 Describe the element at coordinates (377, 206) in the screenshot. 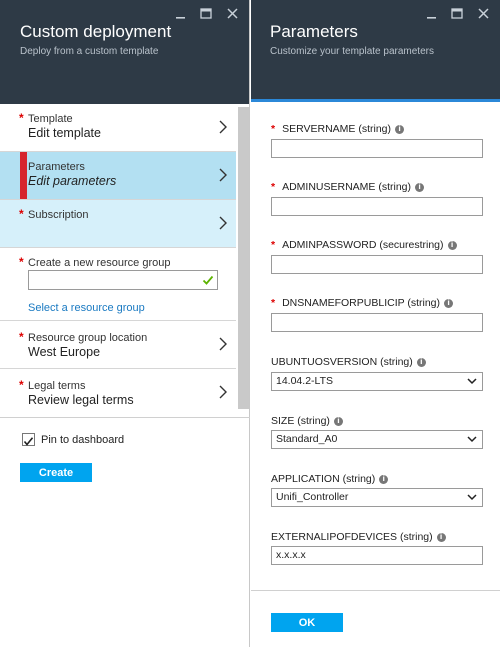

I see `adminusername-input` at that location.